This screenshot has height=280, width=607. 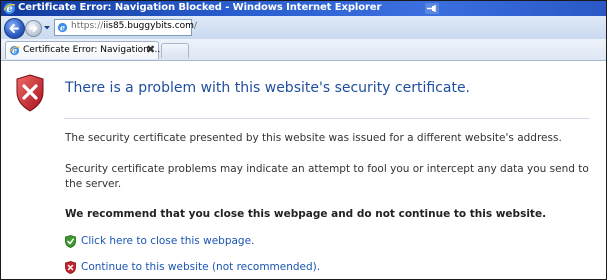 What do you see at coordinates (148, 26) in the screenshot?
I see `url-host: iis85.buggybits.com` at bounding box center [148, 26].